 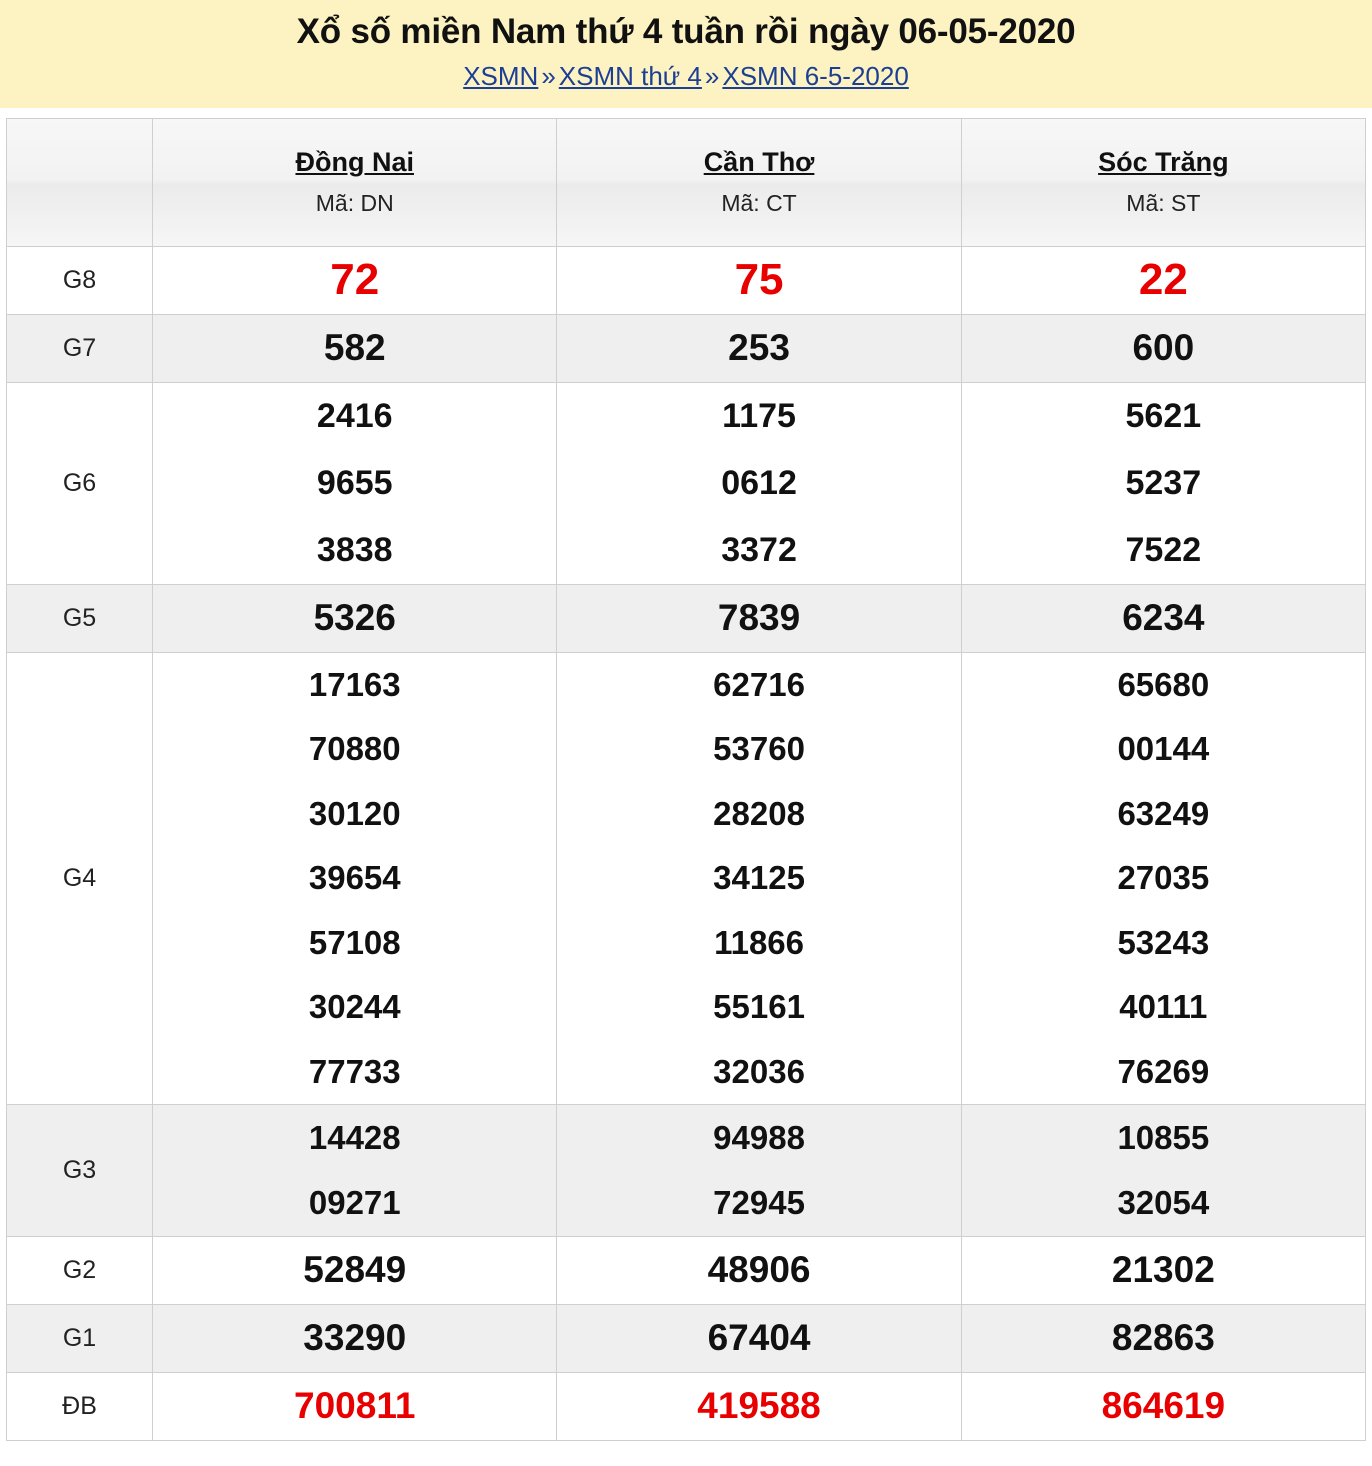 I want to click on cell-g5-can-tho: 7839, so click(x=759, y=618).